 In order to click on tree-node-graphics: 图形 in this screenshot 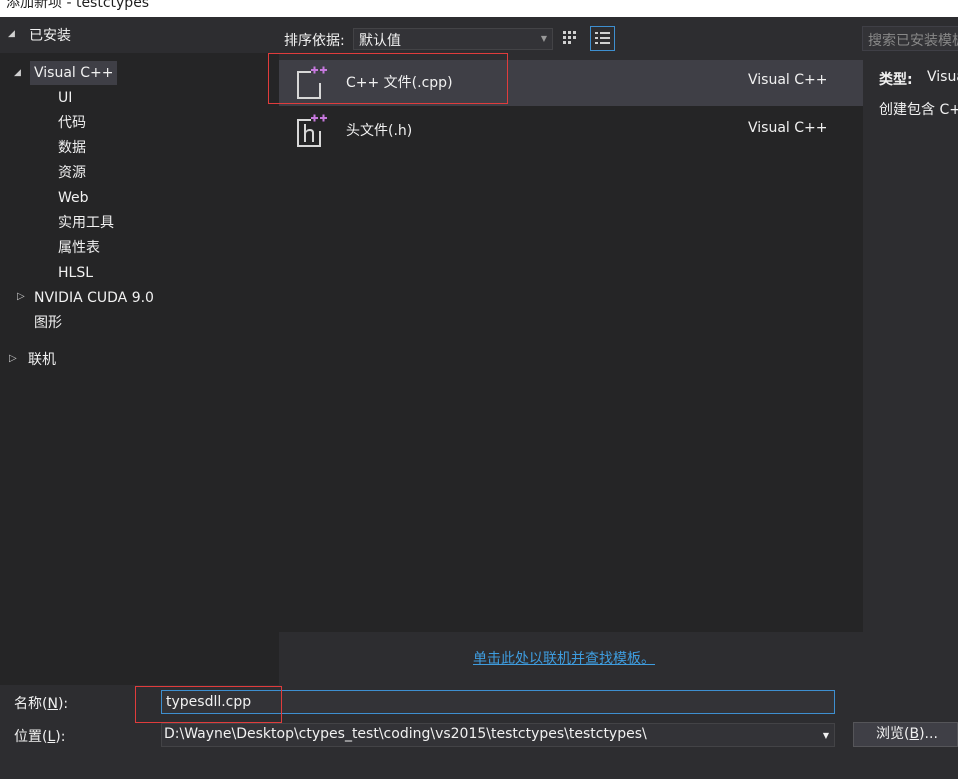, I will do `click(48, 323)`.